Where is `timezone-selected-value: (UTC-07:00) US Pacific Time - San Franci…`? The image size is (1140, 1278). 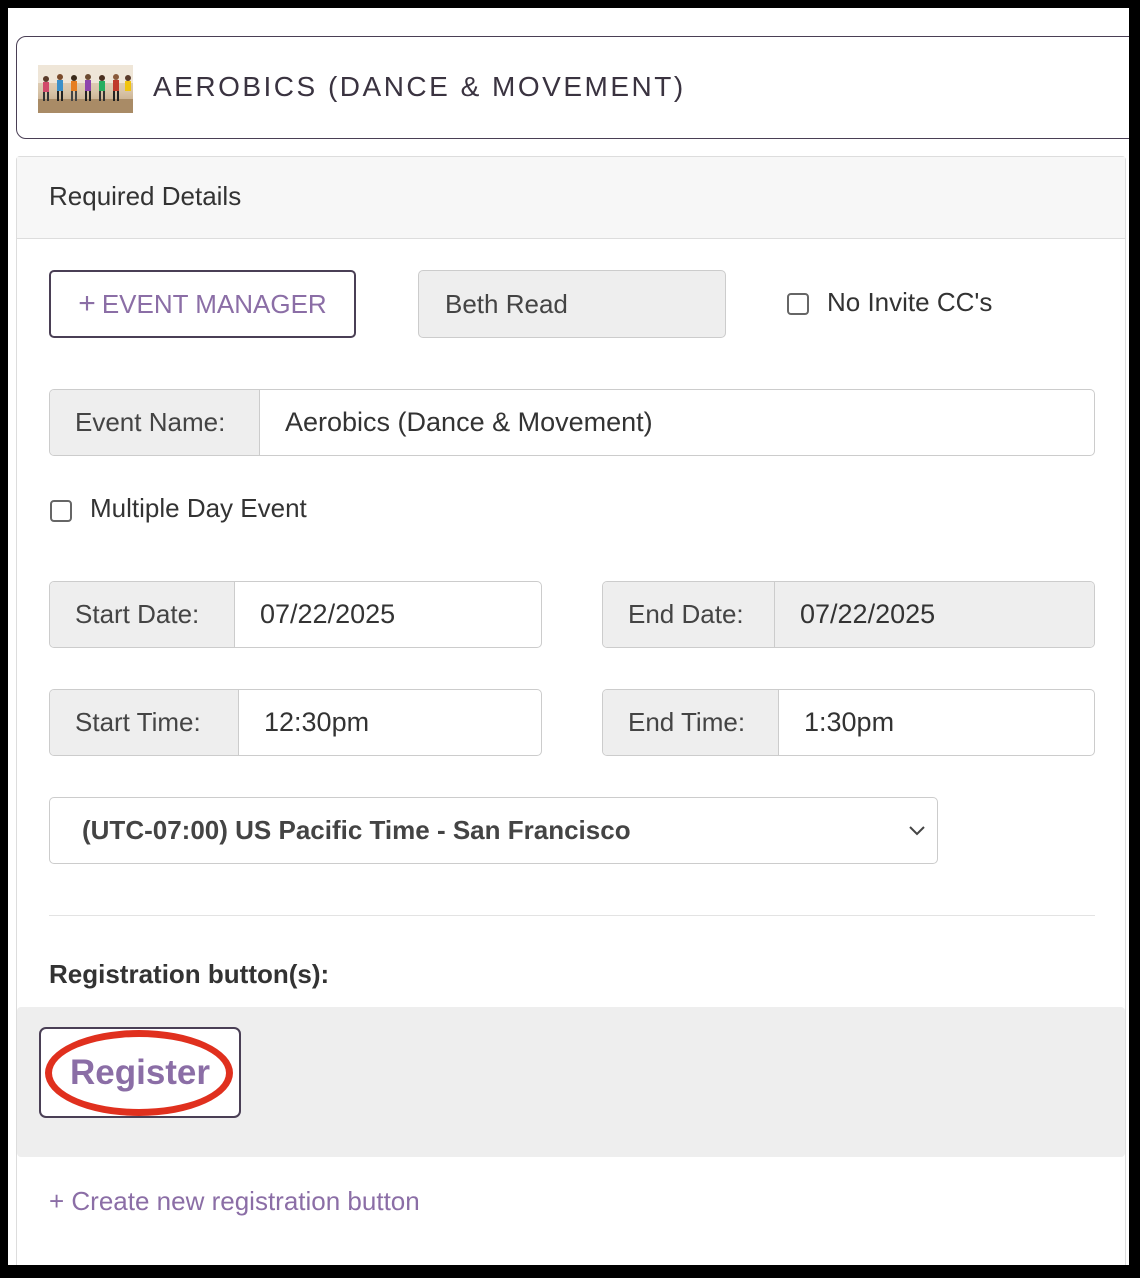 timezone-selected-value: (UTC-07:00) US Pacific Time - San Franci… is located at coordinates (356, 830).